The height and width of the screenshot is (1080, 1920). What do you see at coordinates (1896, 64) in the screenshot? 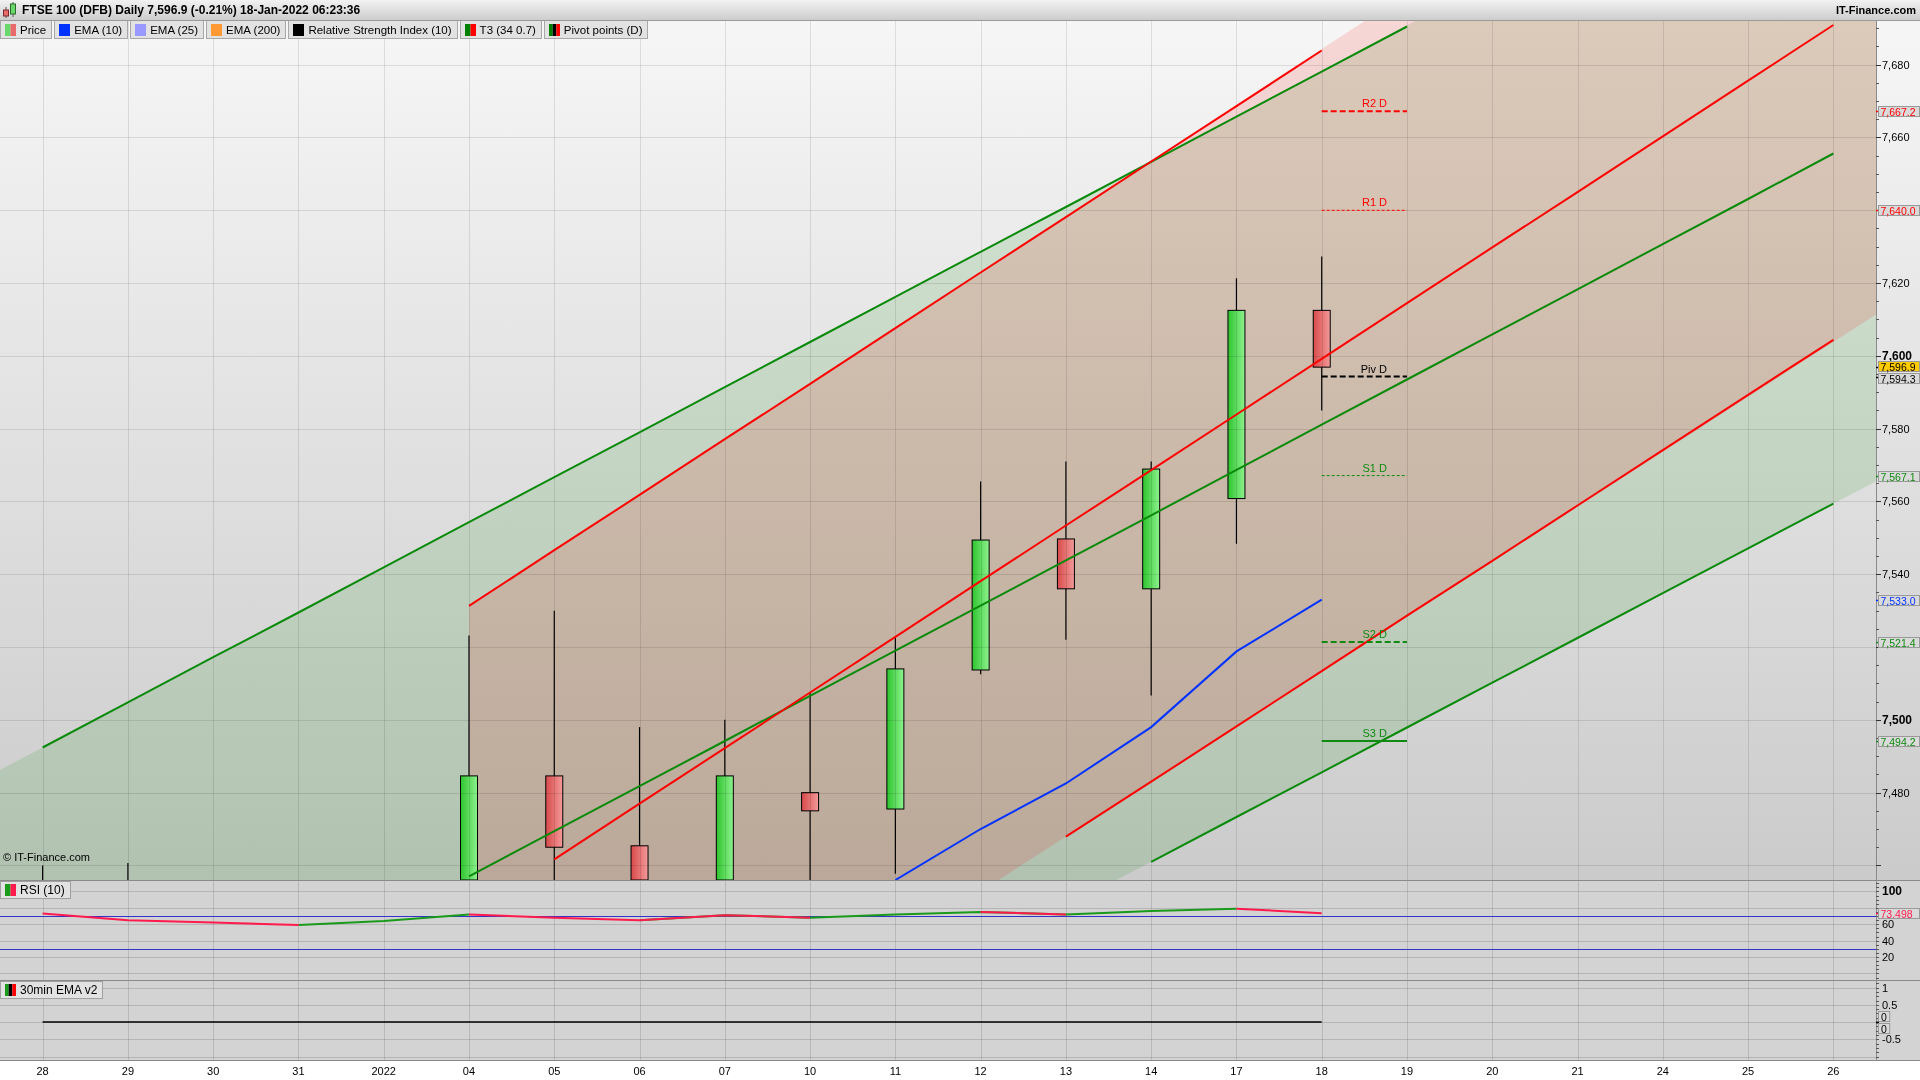
I see `price-axis-label: 7,680` at bounding box center [1896, 64].